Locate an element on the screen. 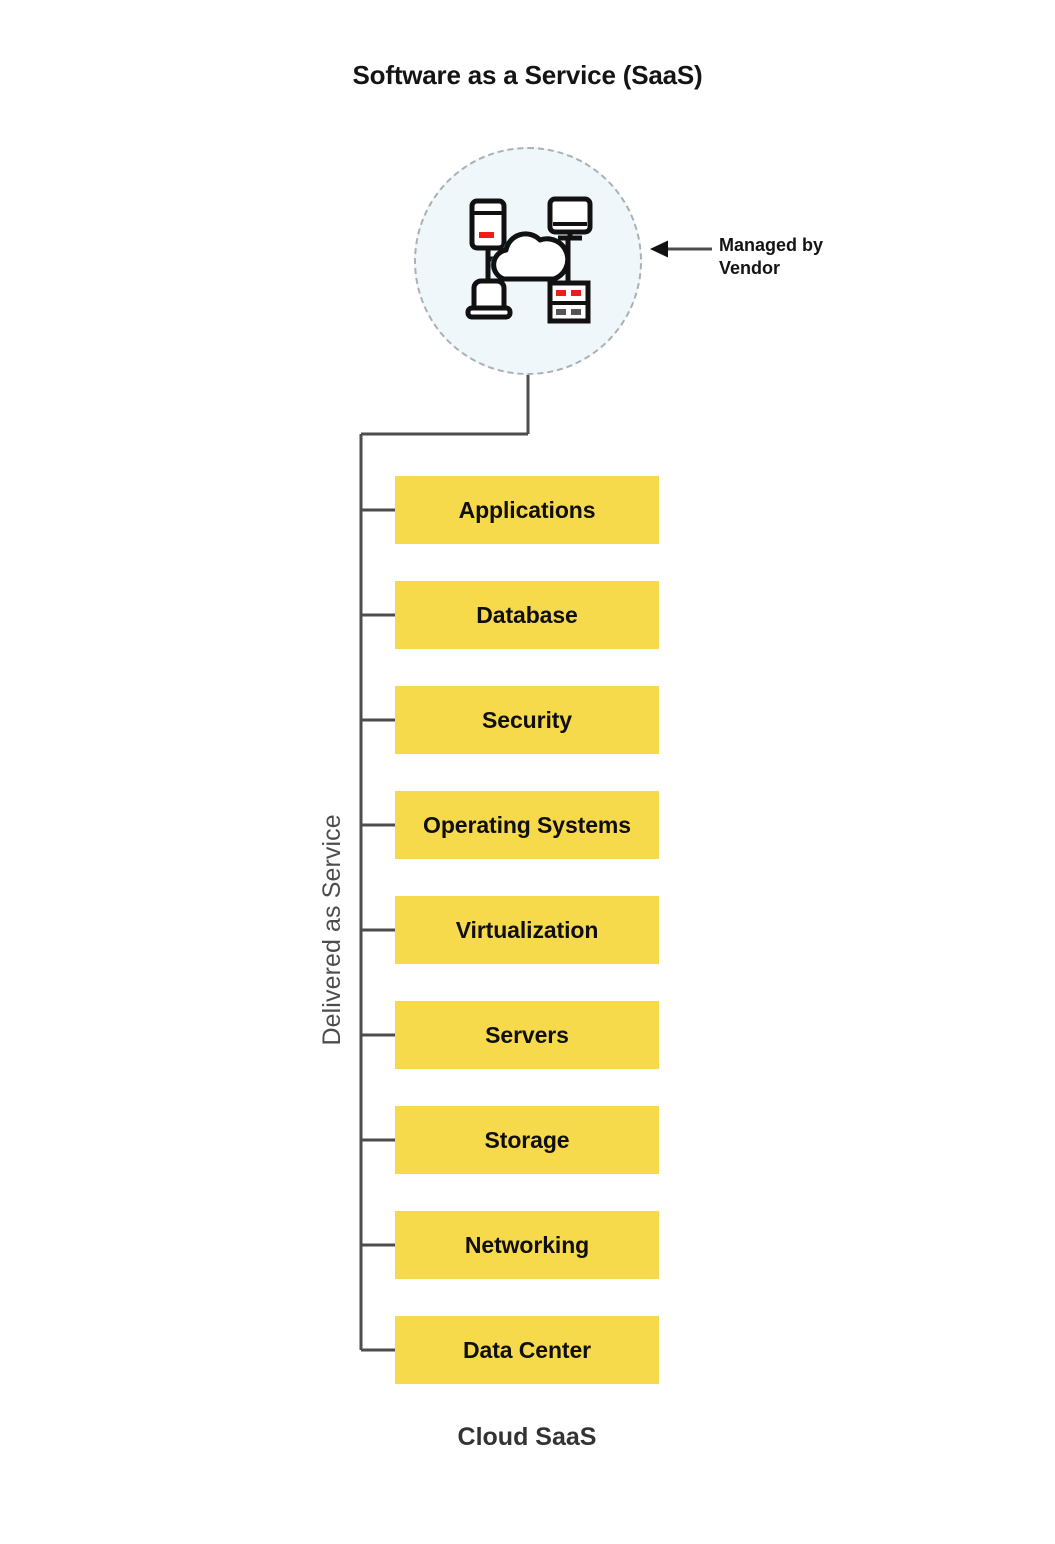  layer-box-label: Applications is located at coordinates (527, 509).